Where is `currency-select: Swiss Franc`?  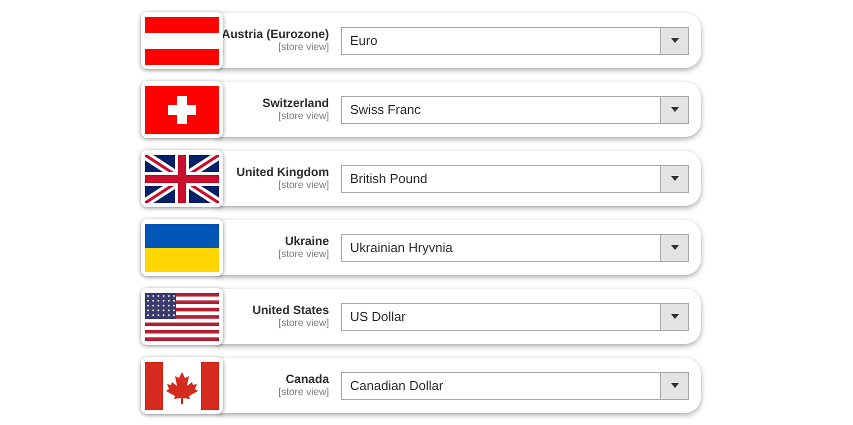 currency-select: Swiss Franc is located at coordinates (515, 110).